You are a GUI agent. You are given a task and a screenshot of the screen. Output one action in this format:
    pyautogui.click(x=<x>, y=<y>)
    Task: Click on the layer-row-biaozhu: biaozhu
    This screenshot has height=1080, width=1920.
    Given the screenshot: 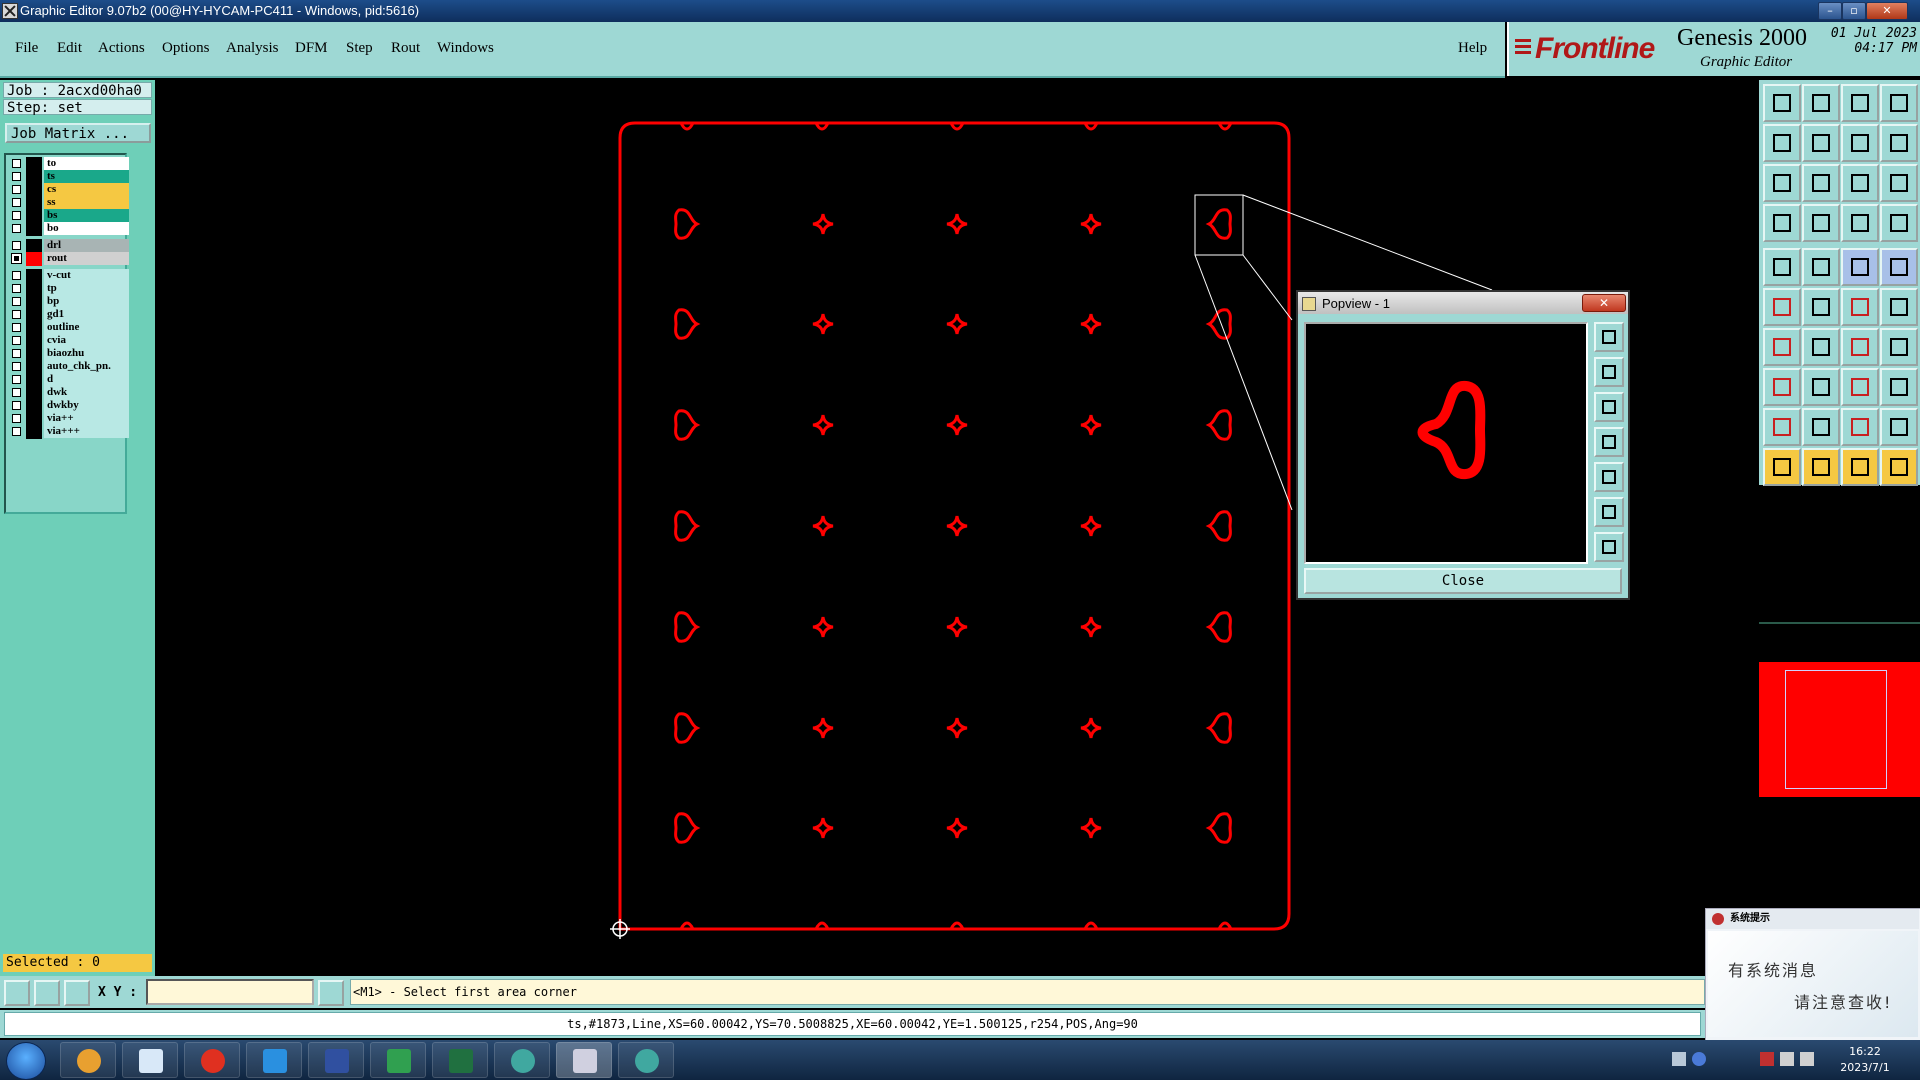 What is the action you would take?
    pyautogui.click(x=68, y=354)
    